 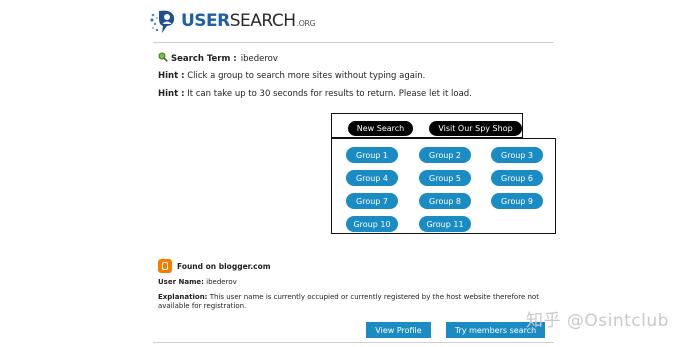 I want to click on logo-org-text: .ORG, so click(x=306, y=23).